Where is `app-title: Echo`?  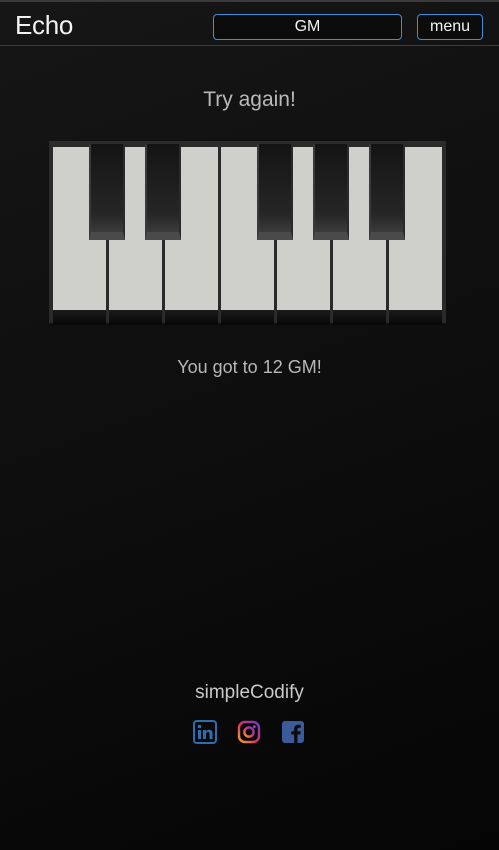
app-title: Echo is located at coordinates (44, 25).